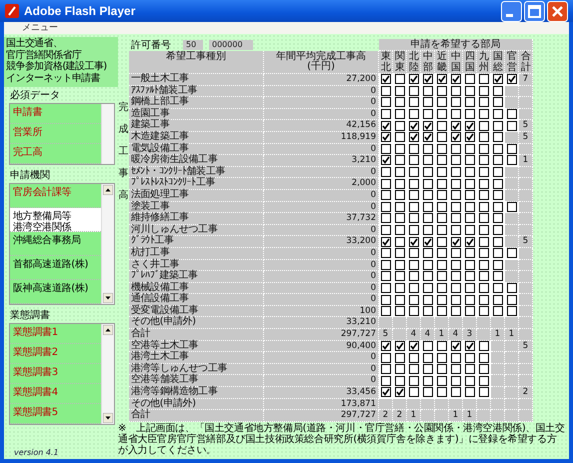 Image resolution: width=573 pixels, height=463 pixels. I want to click on list-item: 業態調書4, so click(55, 394).